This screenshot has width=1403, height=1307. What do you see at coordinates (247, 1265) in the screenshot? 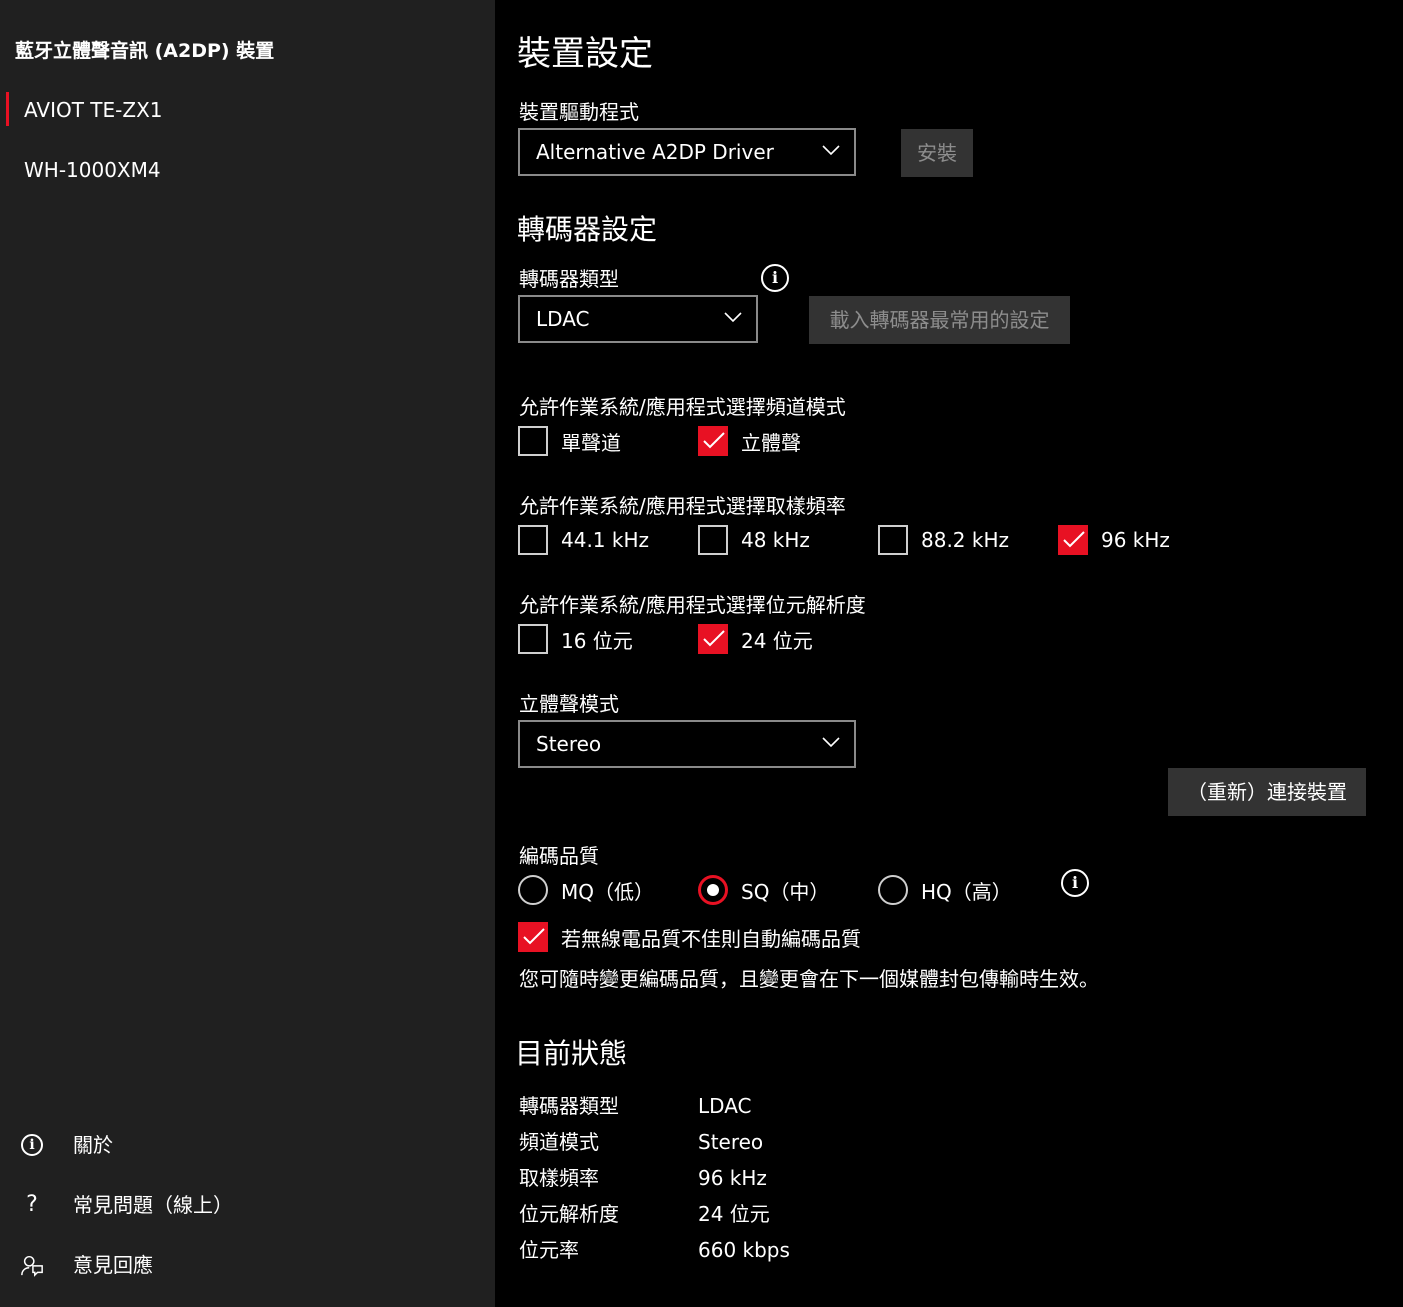
I see `sidebar-item-feedback: 意見回應` at bounding box center [247, 1265].